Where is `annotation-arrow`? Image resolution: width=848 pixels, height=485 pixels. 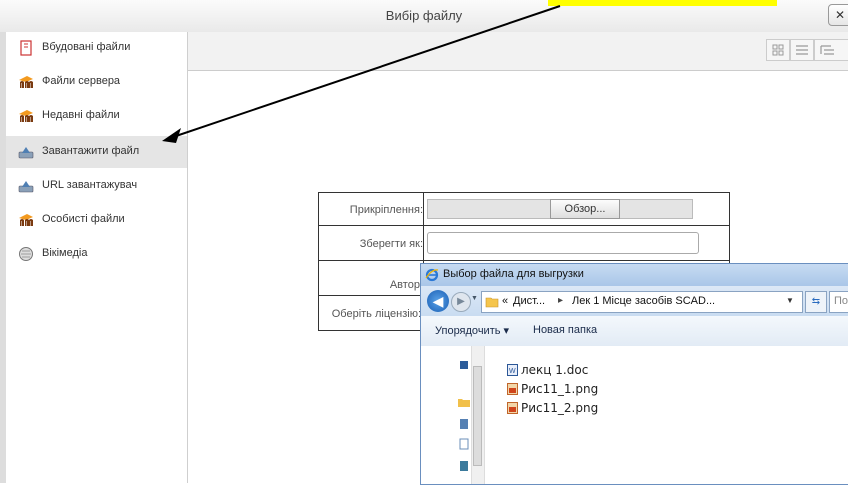
annotation-arrow is located at coordinates (361, 74).